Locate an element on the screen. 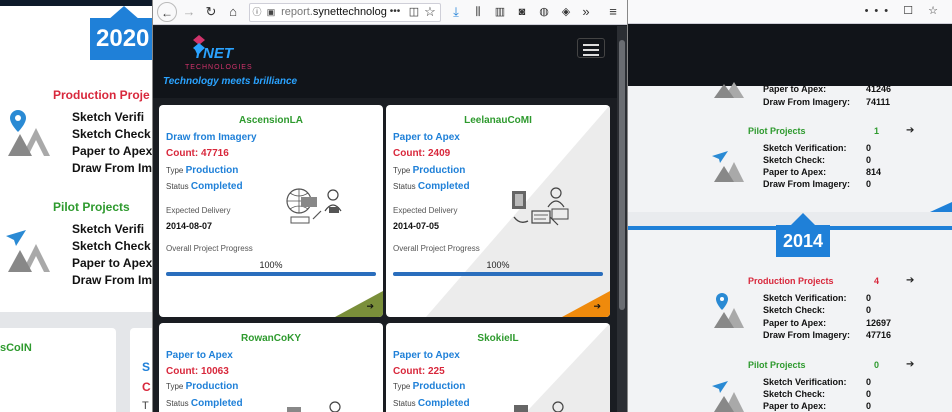 This screenshot has width=952, height=412. bottom-card-count: C is located at coordinates (146, 387).